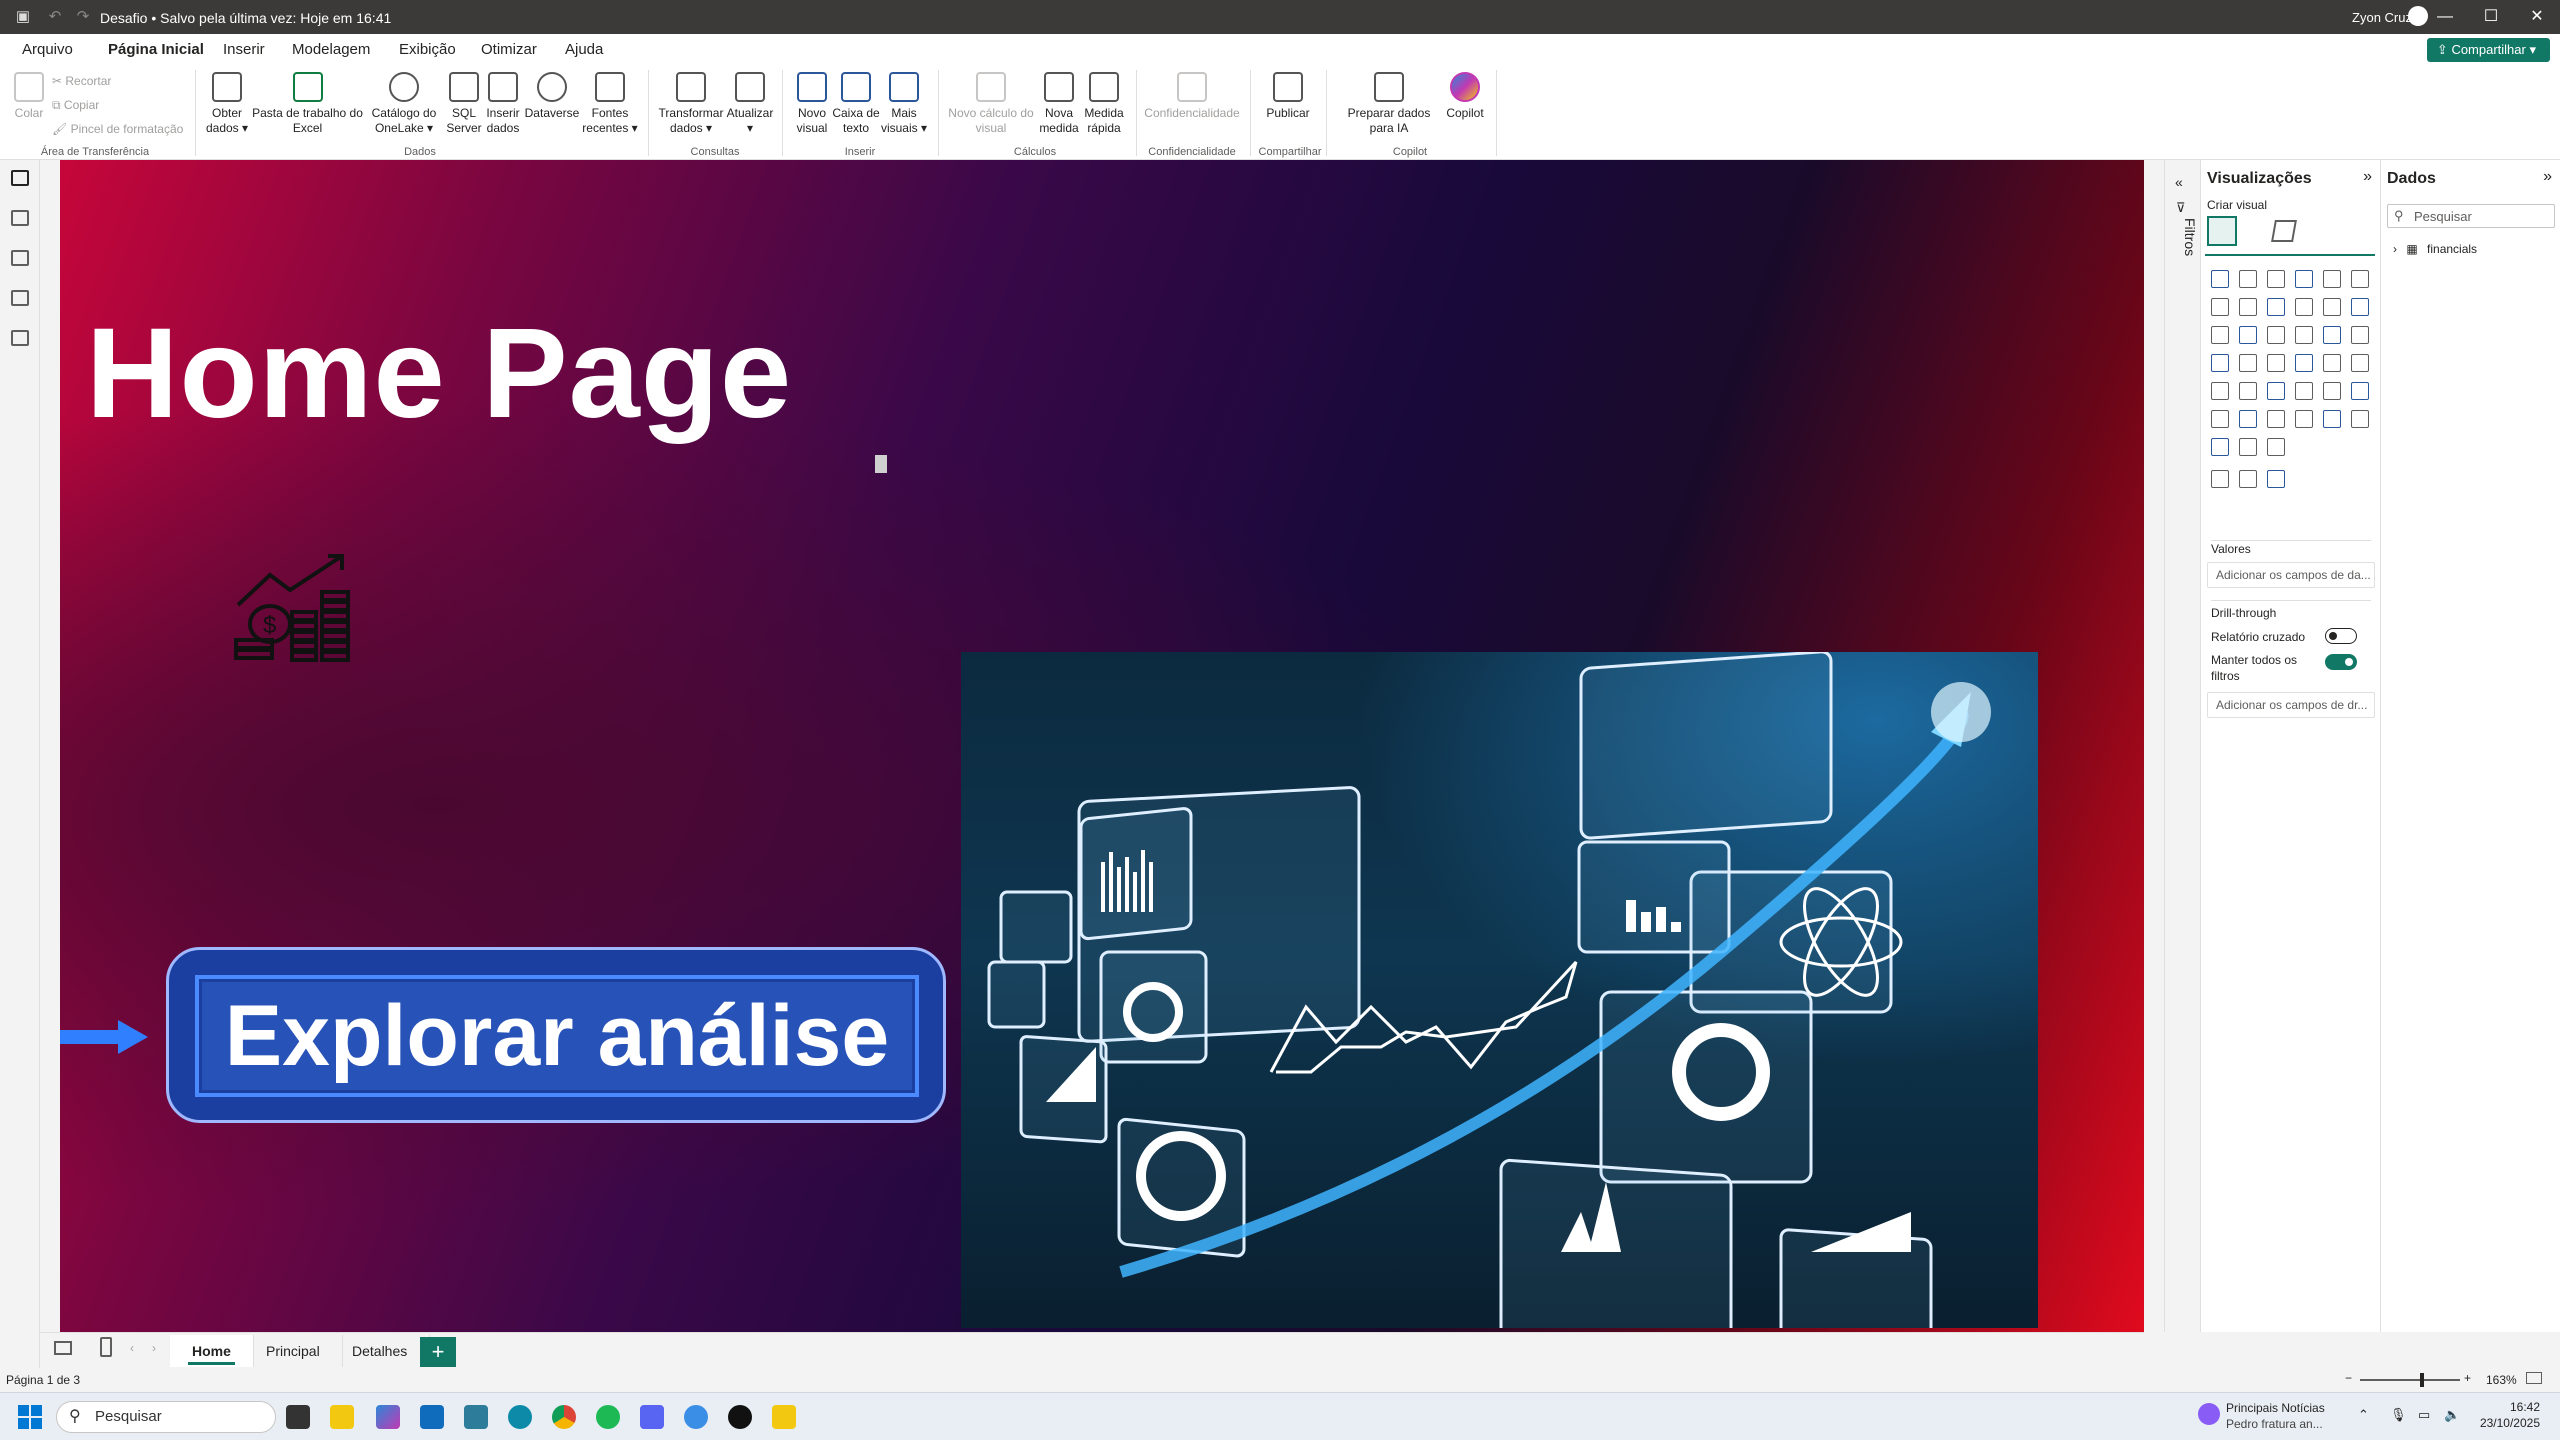 The height and width of the screenshot is (1440, 2560). What do you see at coordinates (2341, 636) in the screenshot?
I see `cross-report-toggle` at bounding box center [2341, 636].